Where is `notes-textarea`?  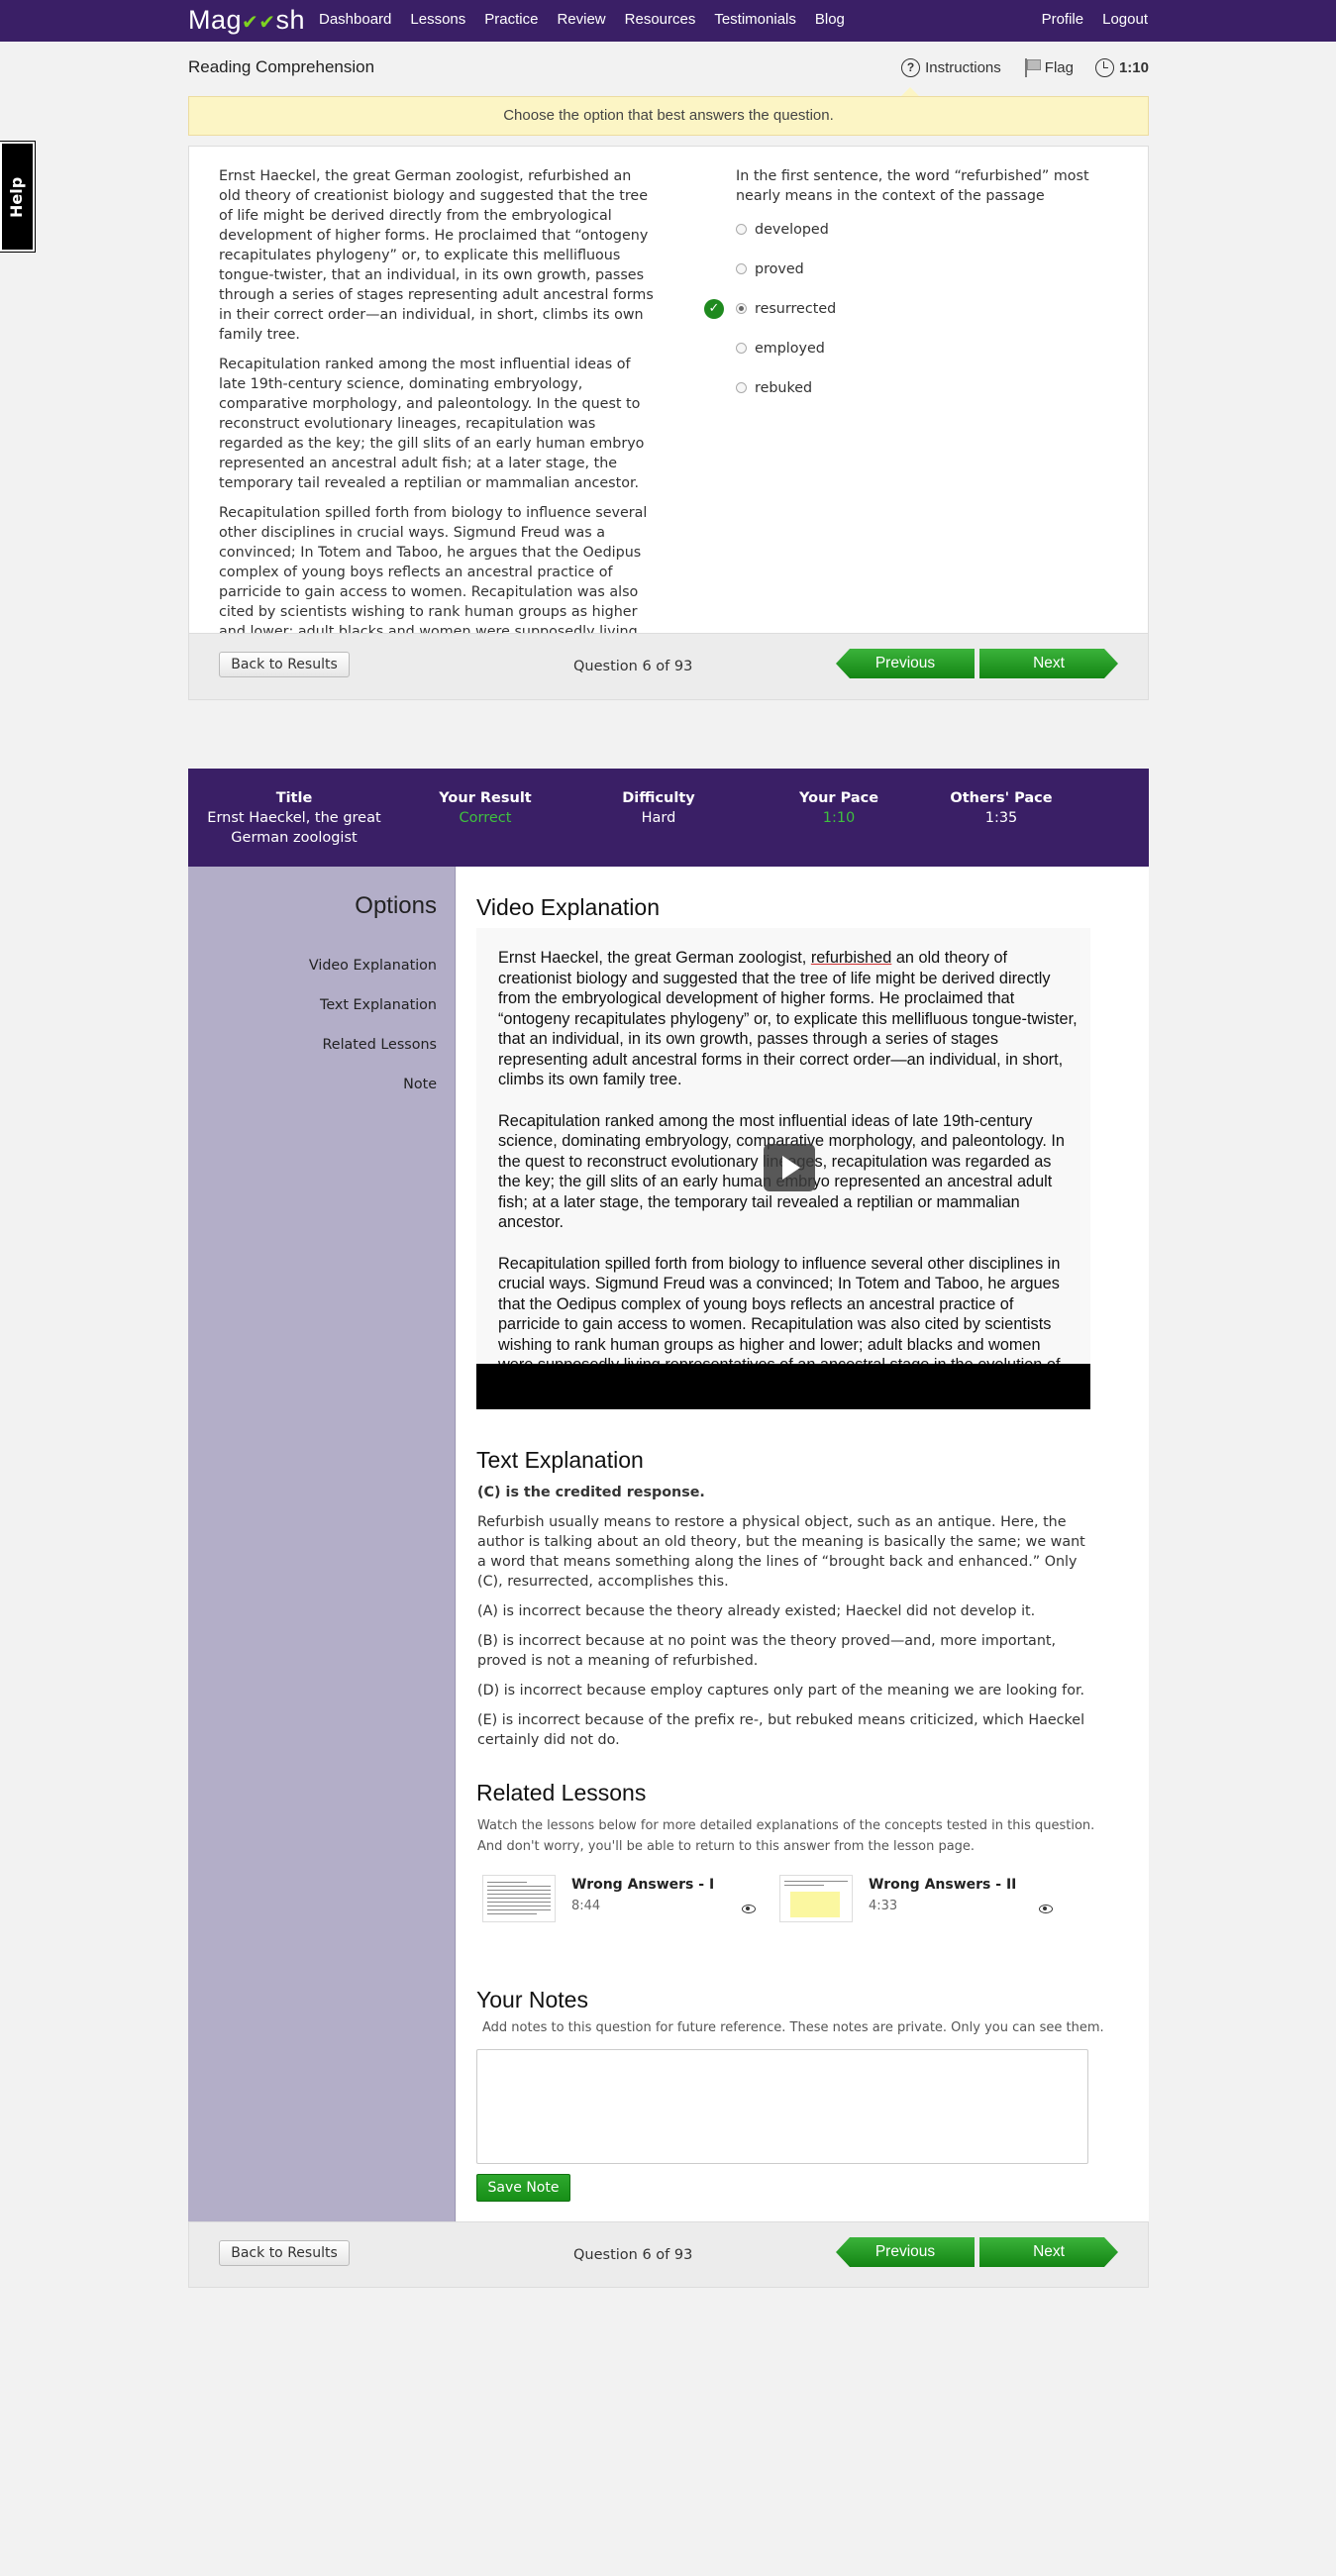
notes-textarea is located at coordinates (782, 2106).